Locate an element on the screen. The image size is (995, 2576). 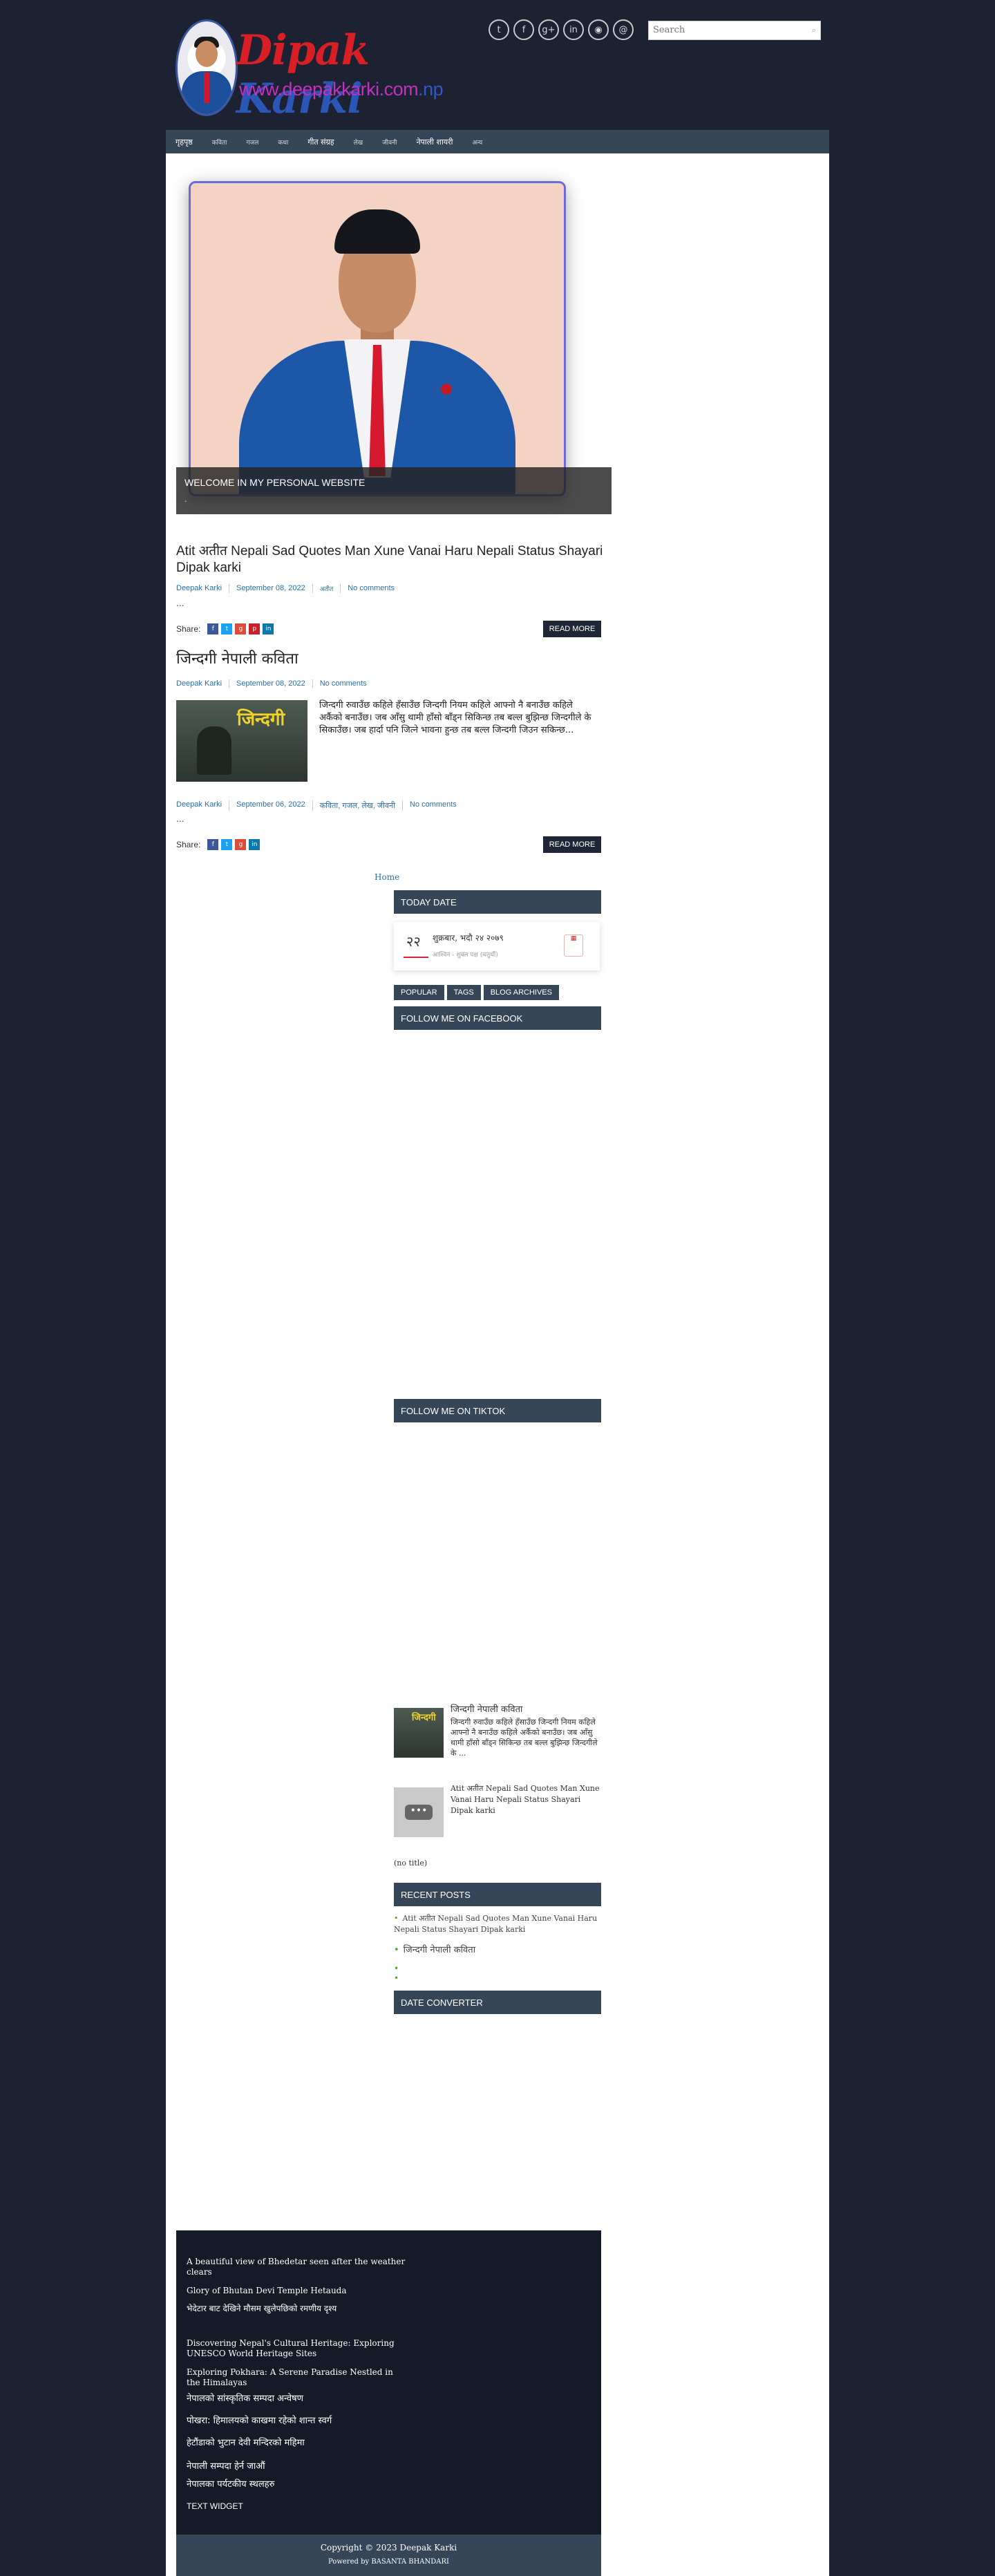
date-line: शुक्रबार, भदौ २४ २०७९ is located at coordinates (469, 938).